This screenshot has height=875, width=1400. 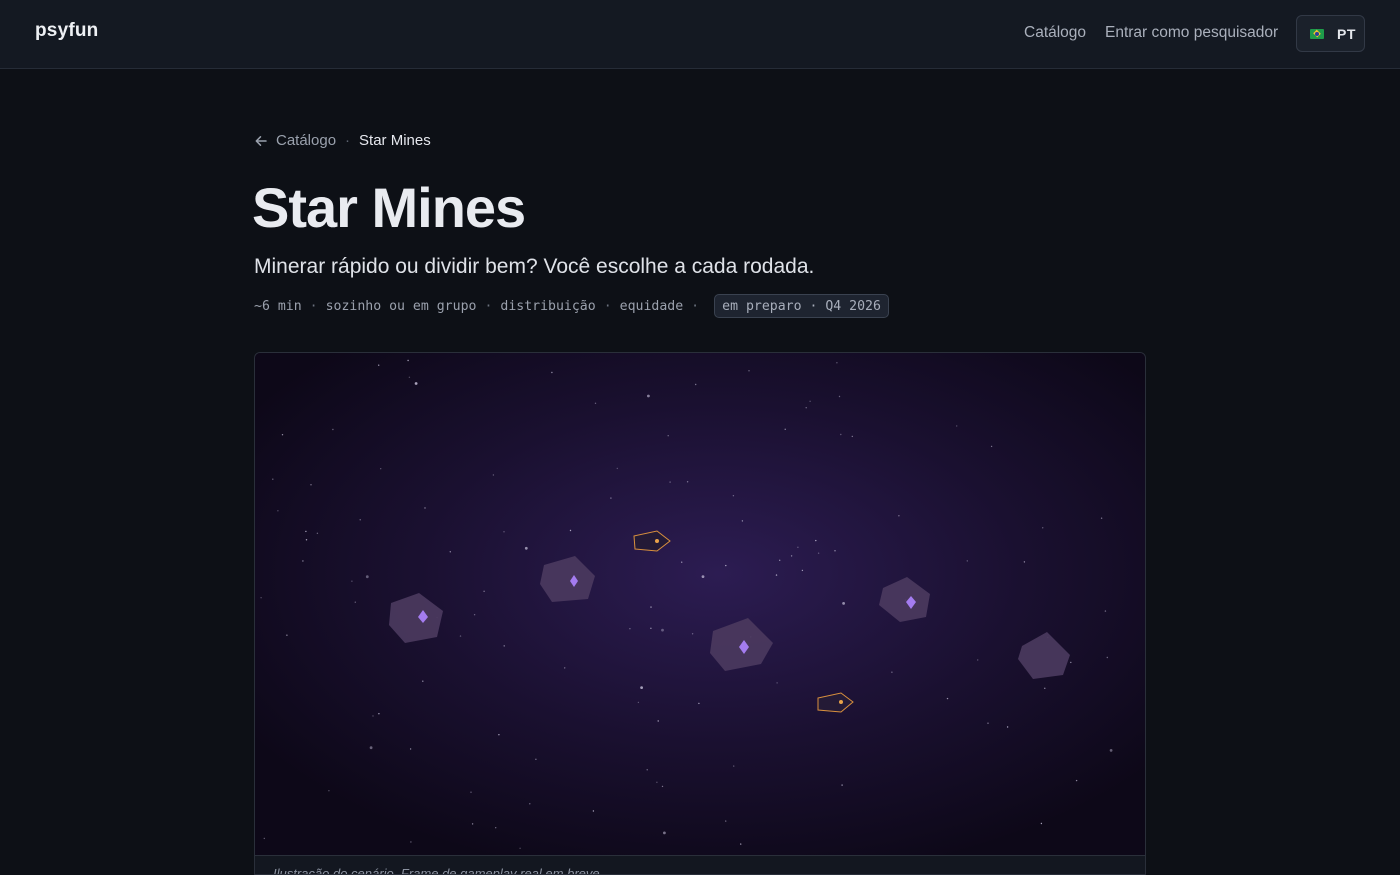 I want to click on nav-link-researcher-login: Entrar como pesquisador, so click(x=1191, y=33).